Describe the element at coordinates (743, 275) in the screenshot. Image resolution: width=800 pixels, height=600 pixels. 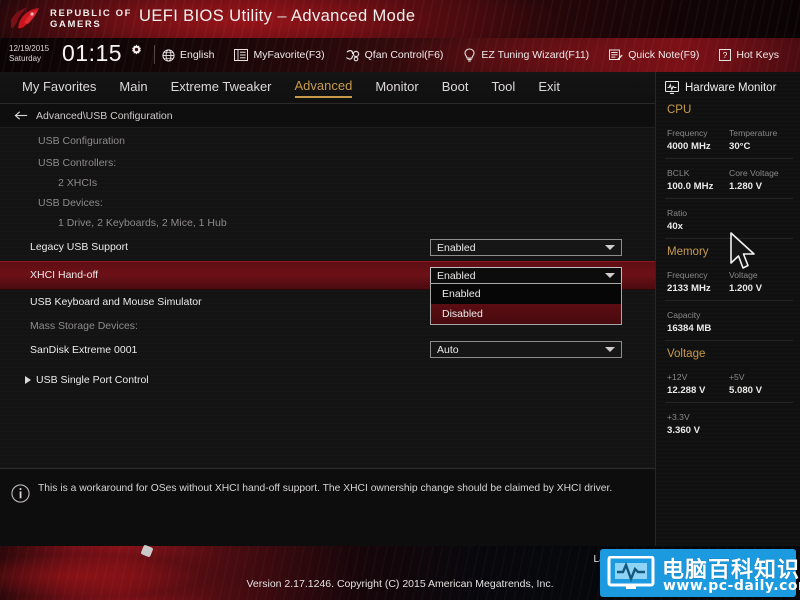
I see `metric-key: Voltage` at that location.